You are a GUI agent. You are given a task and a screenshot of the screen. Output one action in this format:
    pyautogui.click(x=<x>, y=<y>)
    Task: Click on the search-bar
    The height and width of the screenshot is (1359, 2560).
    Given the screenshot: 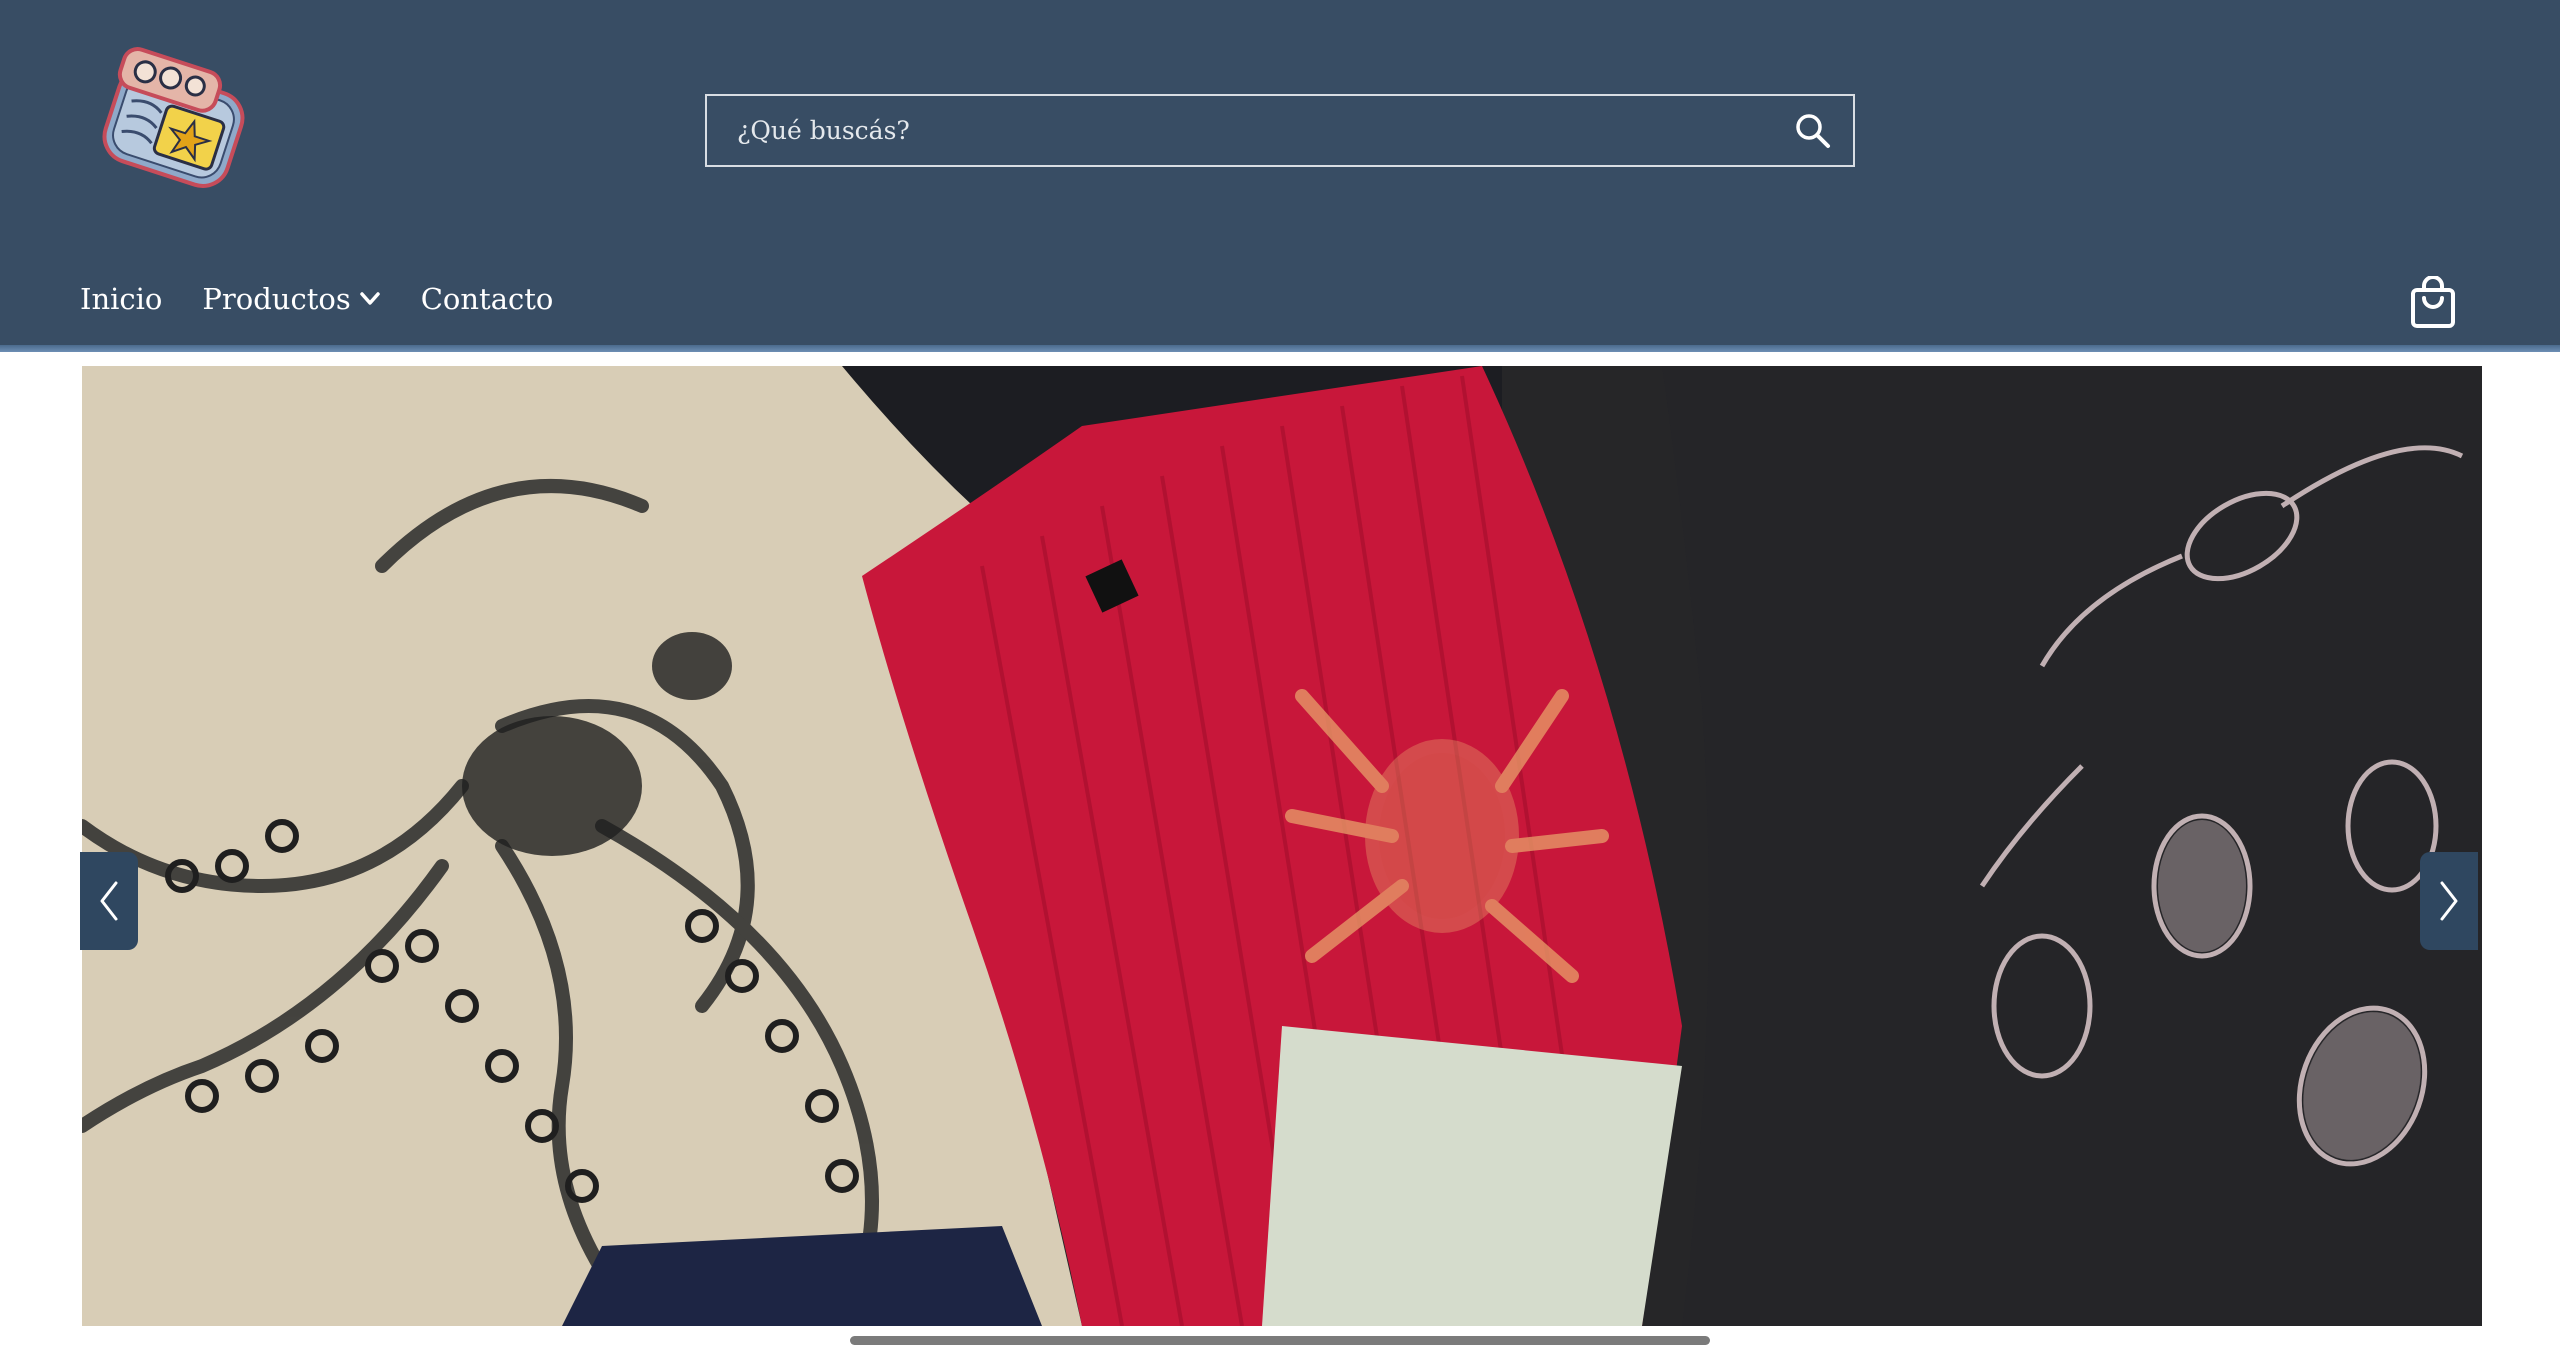 What is the action you would take?
    pyautogui.click(x=1280, y=130)
    